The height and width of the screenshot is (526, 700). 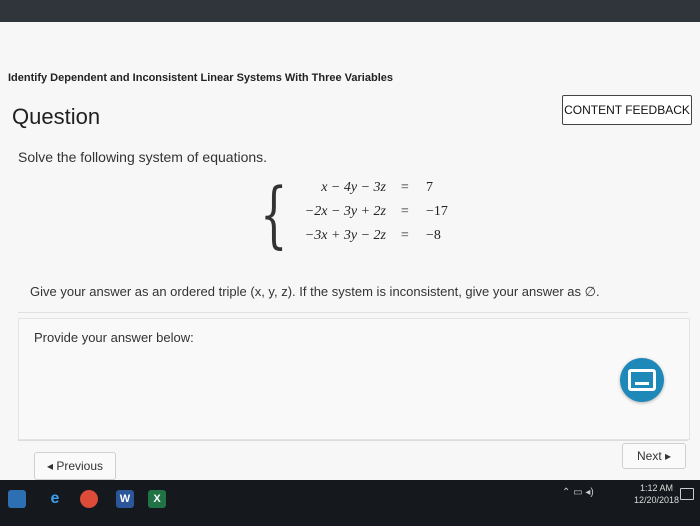 What do you see at coordinates (143, 157) in the screenshot?
I see `question-prompt: Solve the following system of equations.` at bounding box center [143, 157].